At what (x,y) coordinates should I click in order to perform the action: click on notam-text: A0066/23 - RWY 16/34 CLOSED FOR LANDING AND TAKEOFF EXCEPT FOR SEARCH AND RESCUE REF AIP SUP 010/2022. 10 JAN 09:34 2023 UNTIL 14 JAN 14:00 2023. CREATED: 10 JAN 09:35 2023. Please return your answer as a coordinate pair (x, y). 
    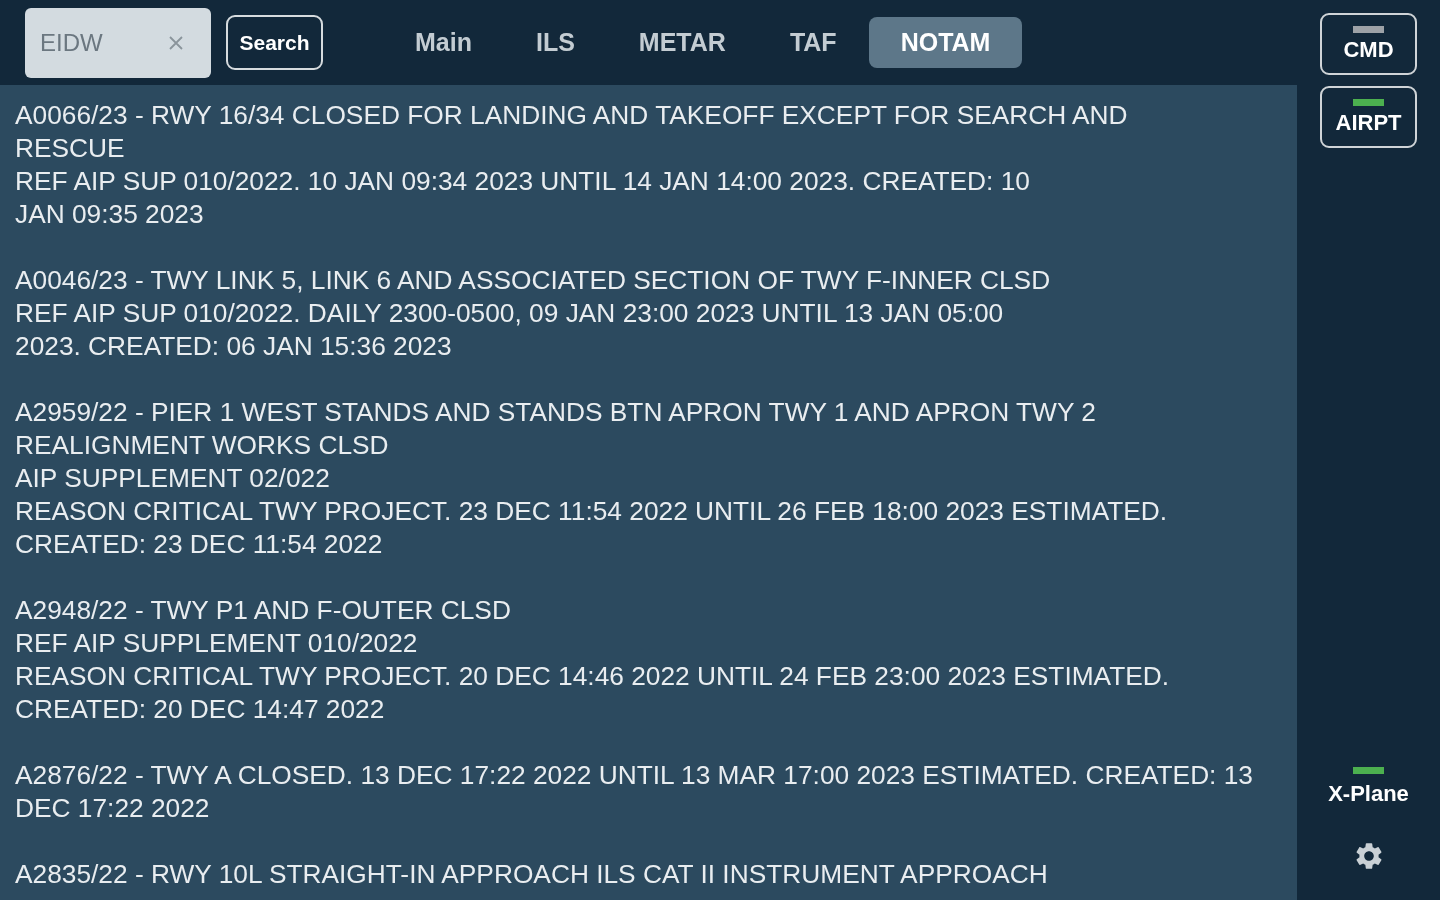
    Looking at the image, I should click on (572, 165).